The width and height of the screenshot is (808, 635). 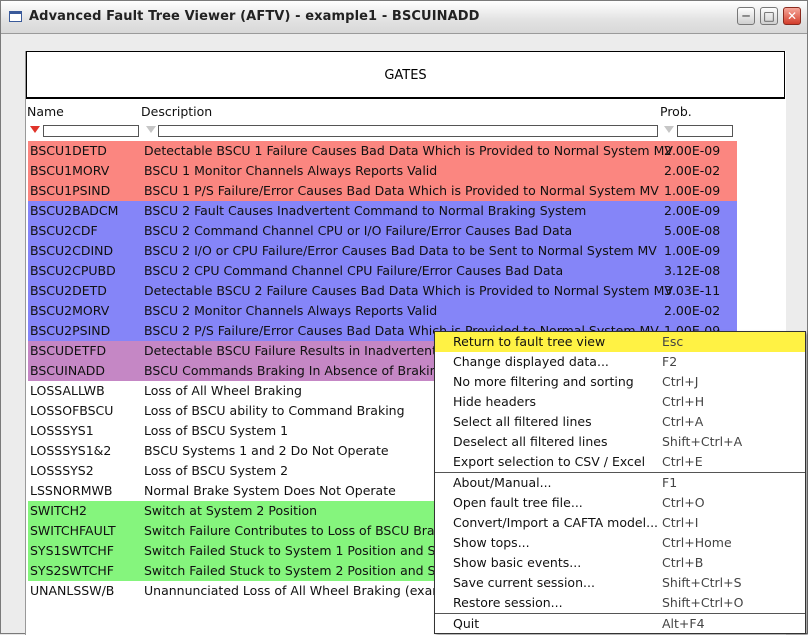 What do you see at coordinates (266, 450) in the screenshot?
I see `gate-description-cell: BSCU Systems 1 and 2 Do Not Operate` at bounding box center [266, 450].